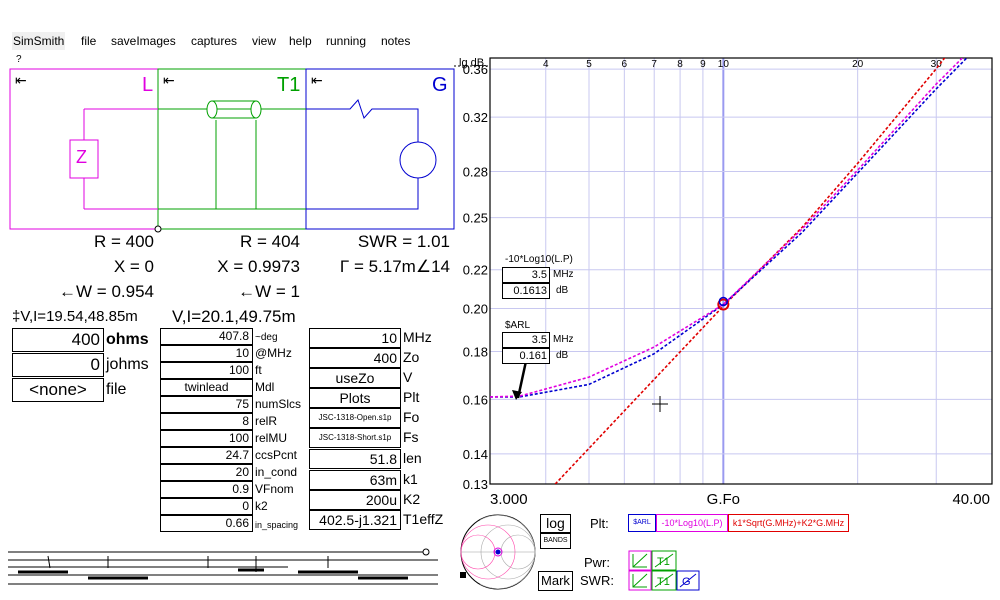  I want to click on pwr-l-toggle, so click(640, 560).